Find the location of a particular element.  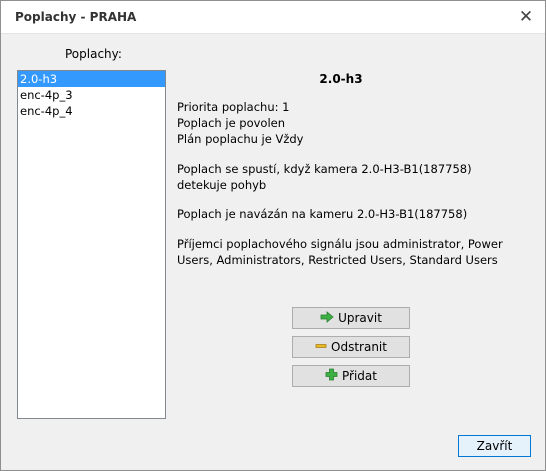

remove-button-label: Odstranit is located at coordinates (359, 347).